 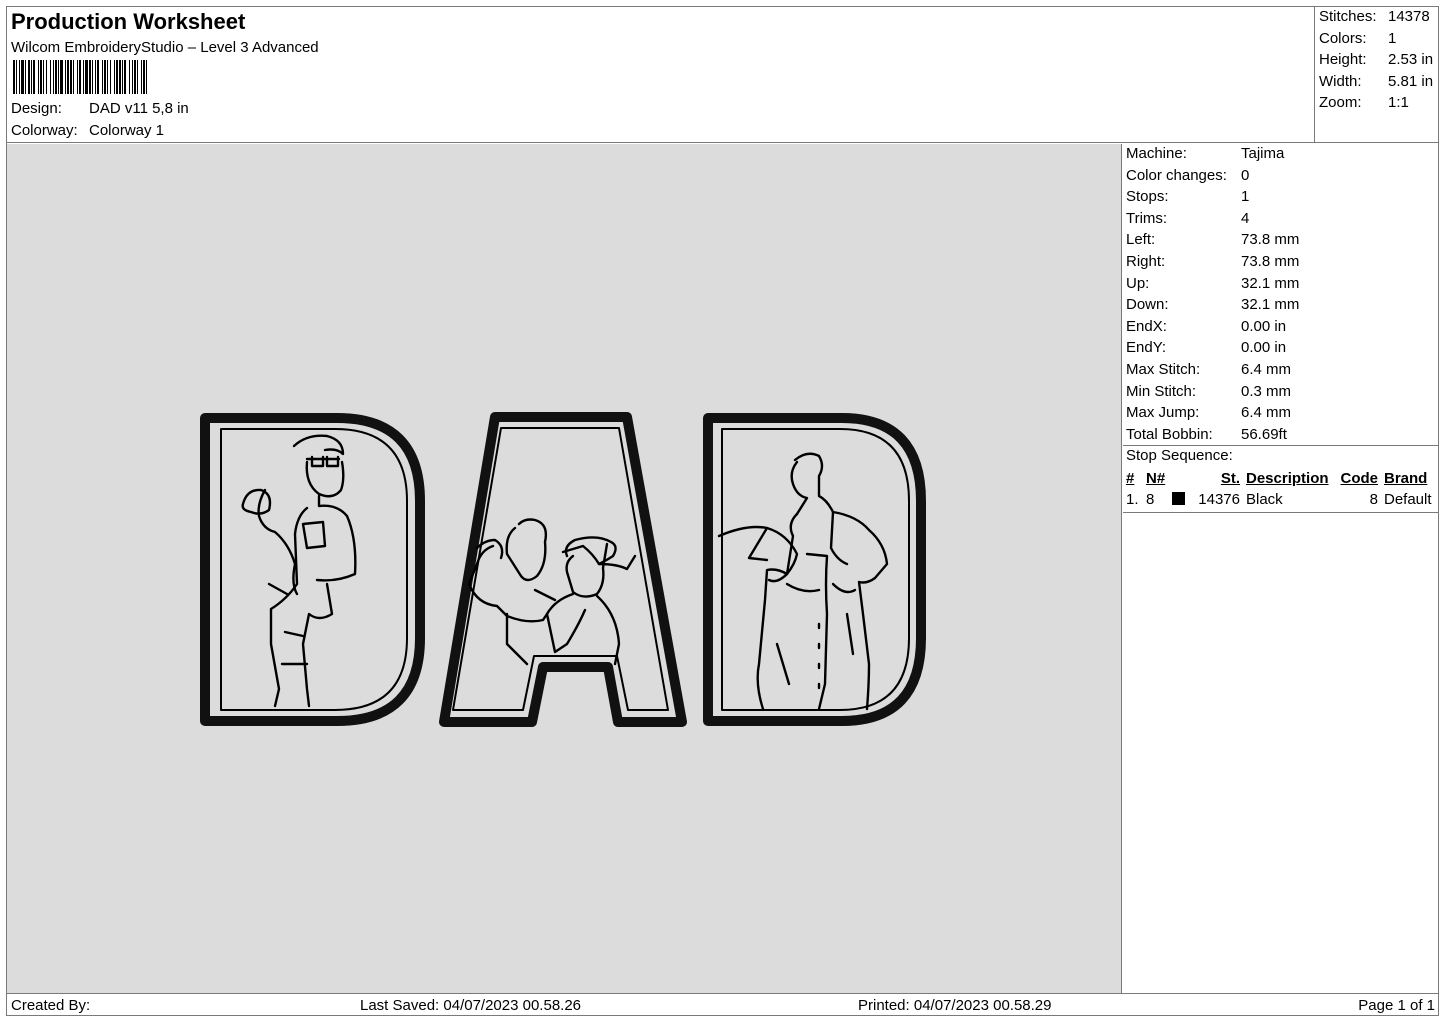 What do you see at coordinates (1156, 478) in the screenshot?
I see `col-needle: N#` at bounding box center [1156, 478].